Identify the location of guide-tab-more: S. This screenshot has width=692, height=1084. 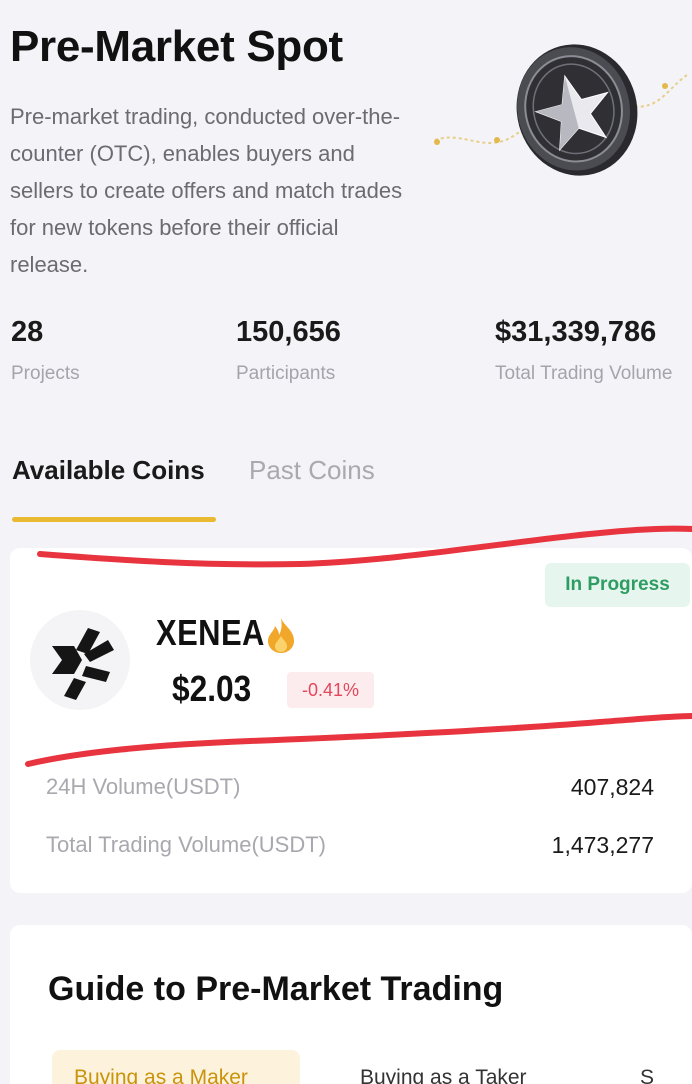
(647, 1067).